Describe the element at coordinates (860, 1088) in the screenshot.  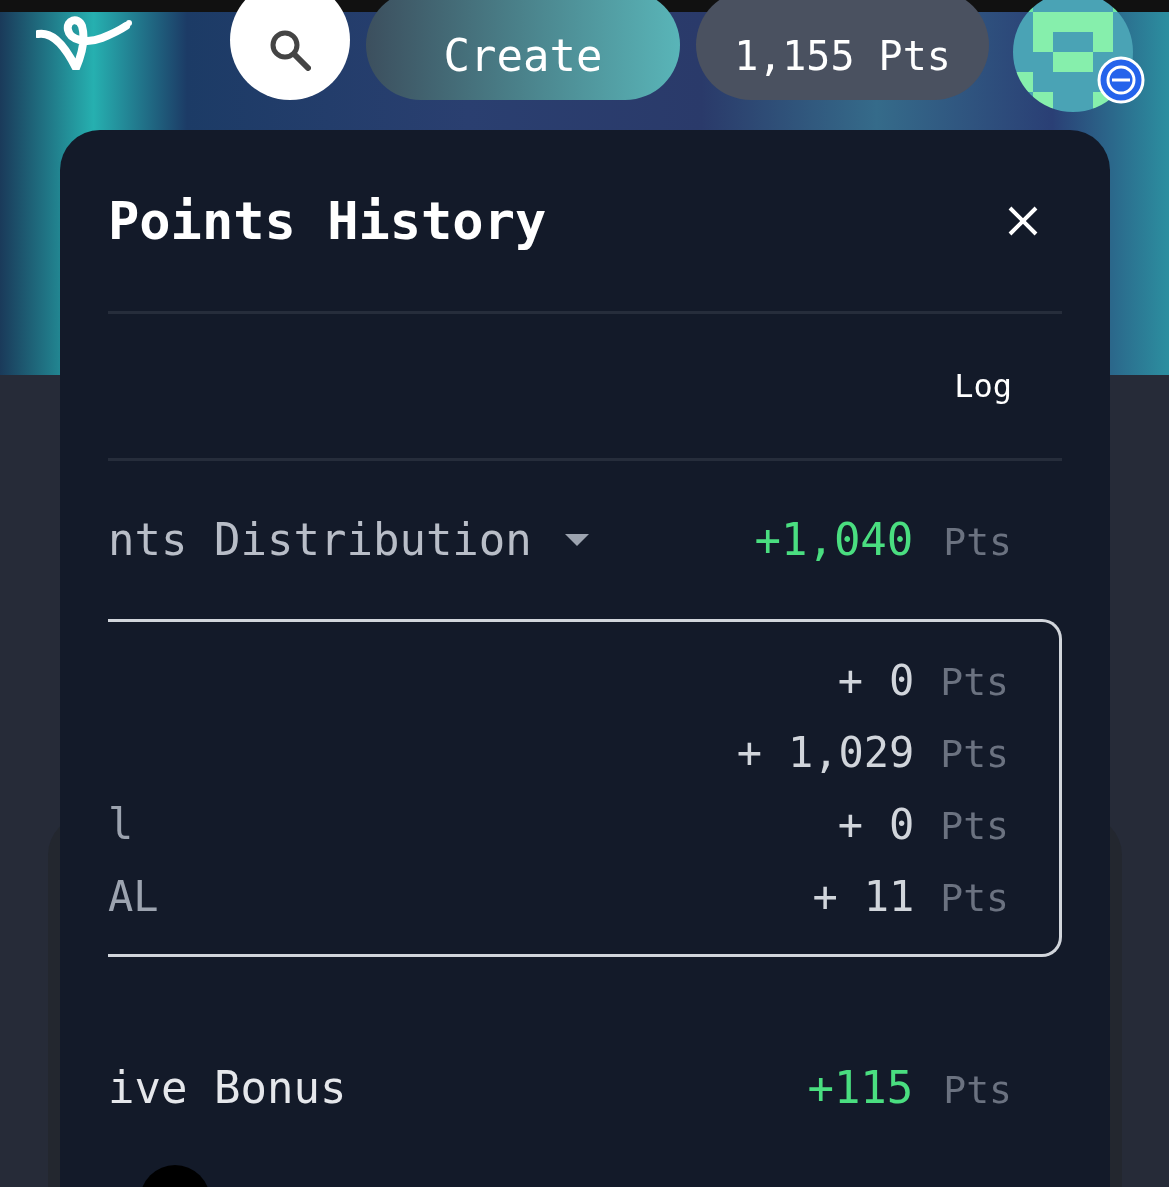
I see `points-amount: +115` at that location.